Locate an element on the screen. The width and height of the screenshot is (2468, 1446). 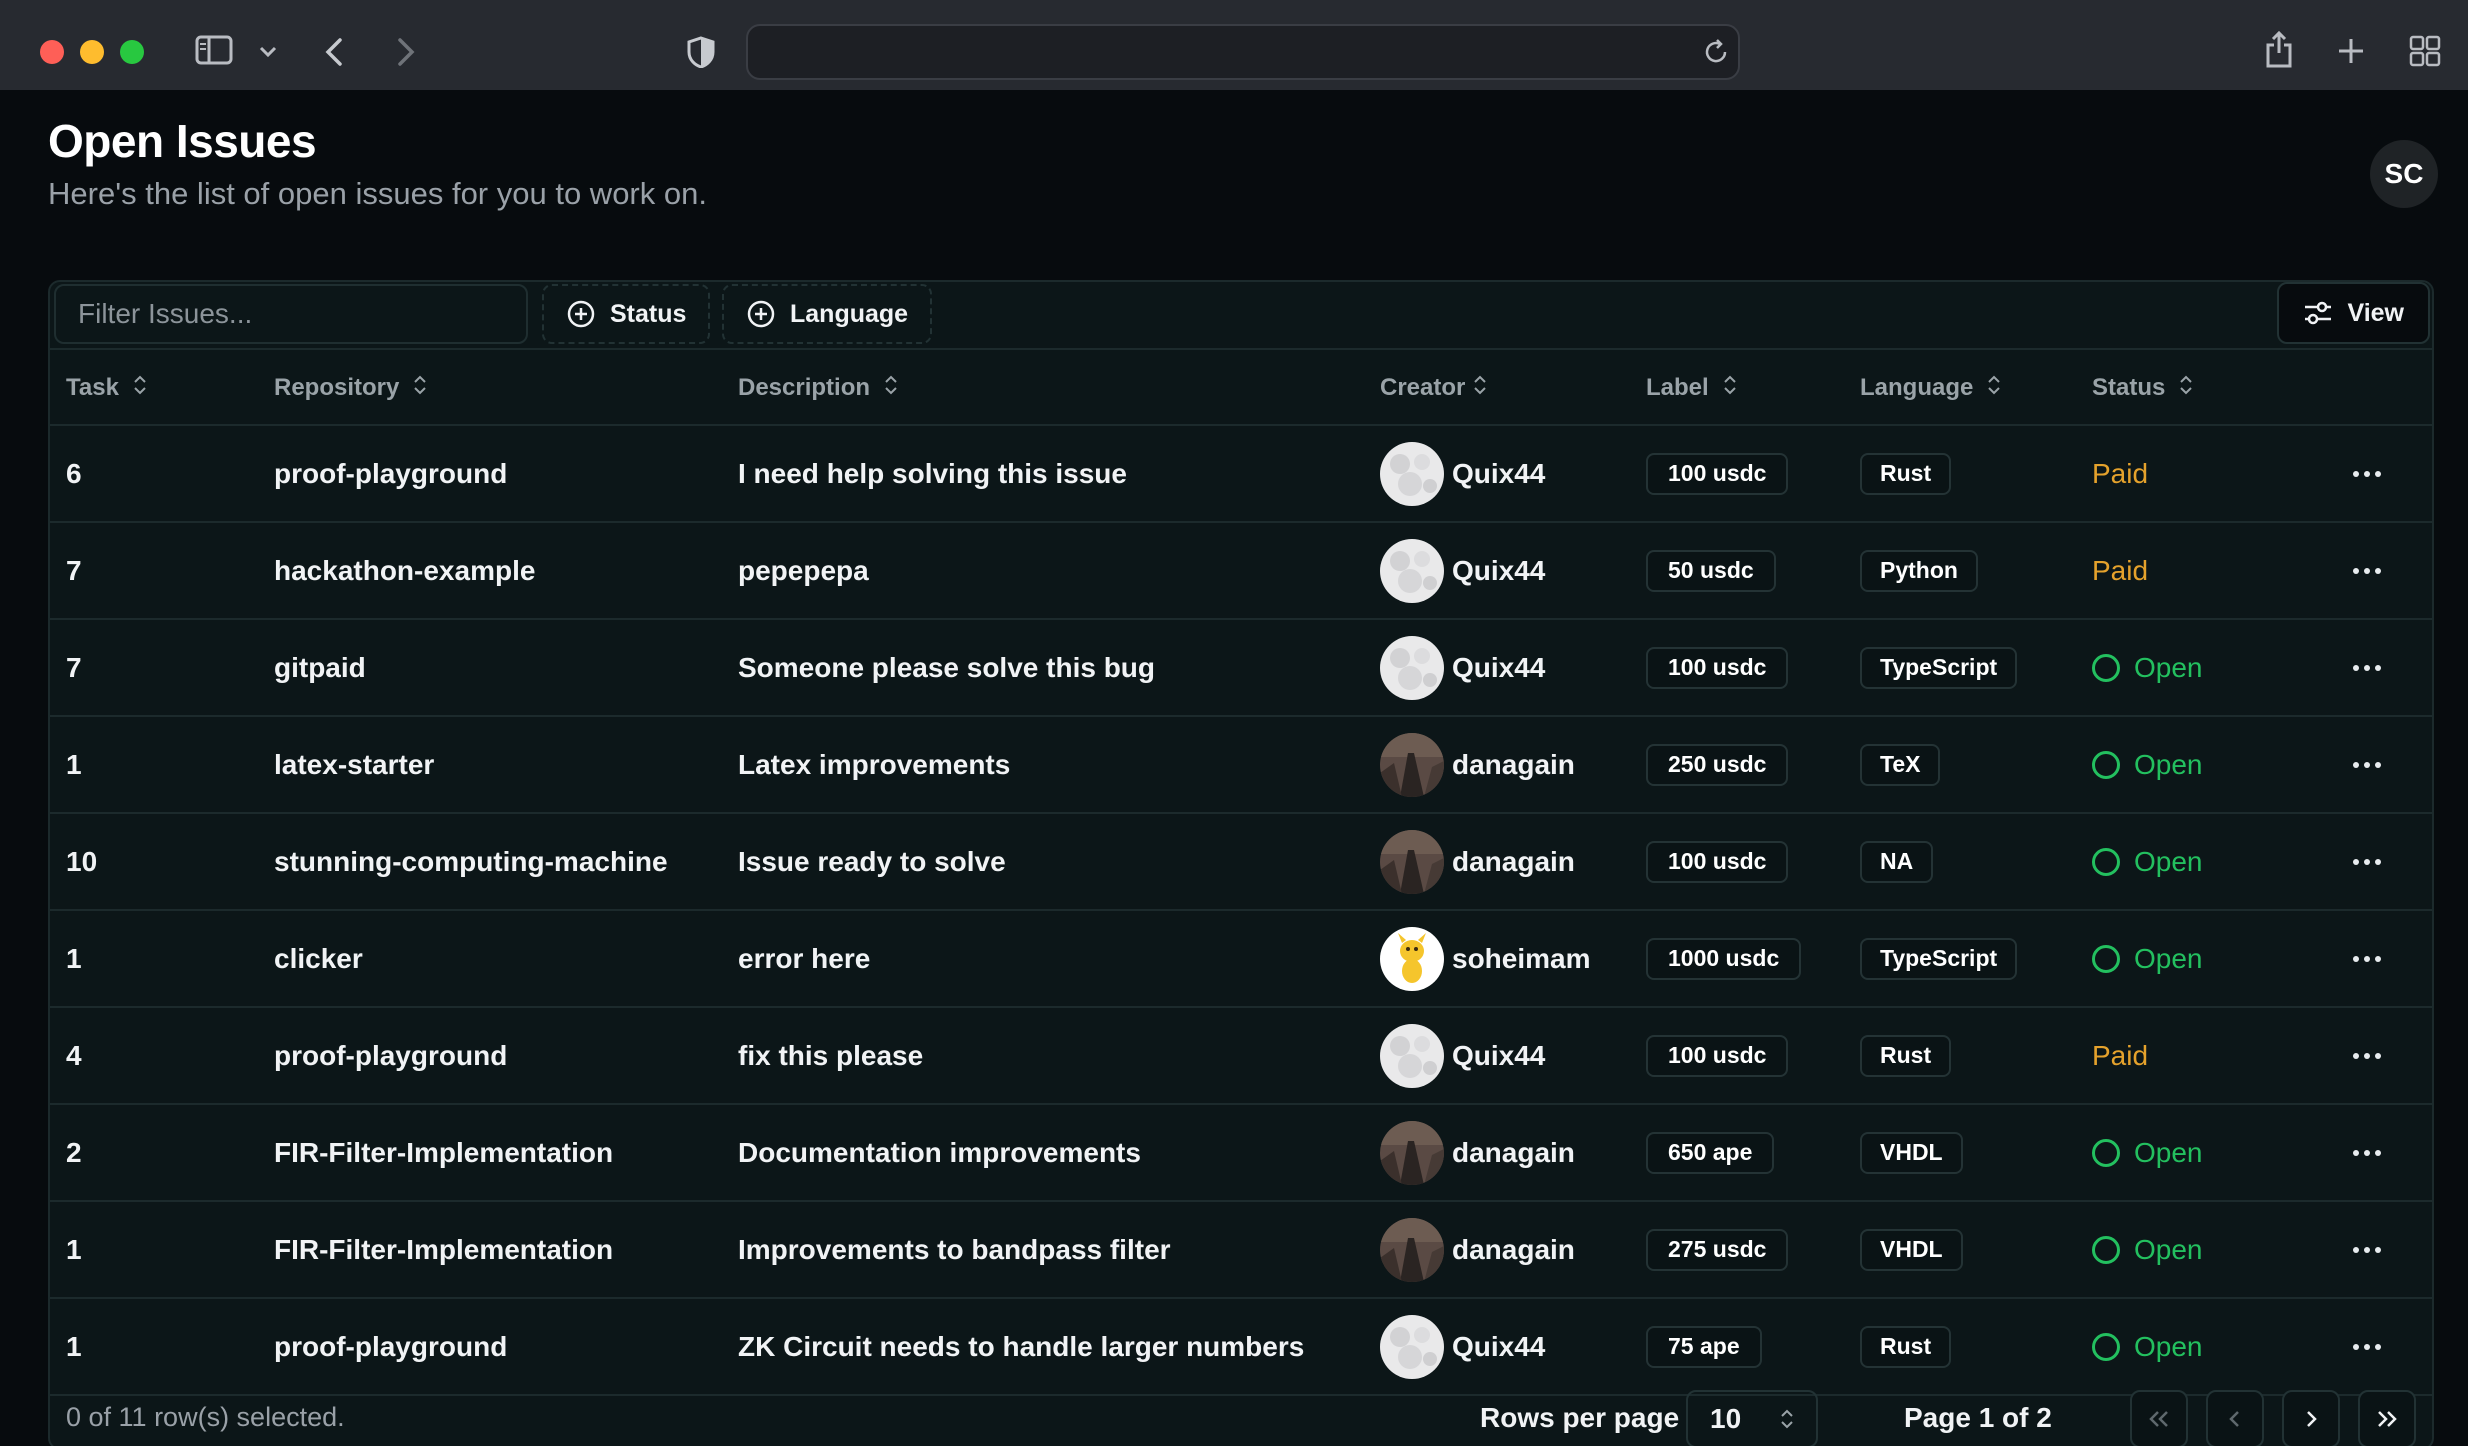
chevron-down-icon is located at coordinates (268, 52).